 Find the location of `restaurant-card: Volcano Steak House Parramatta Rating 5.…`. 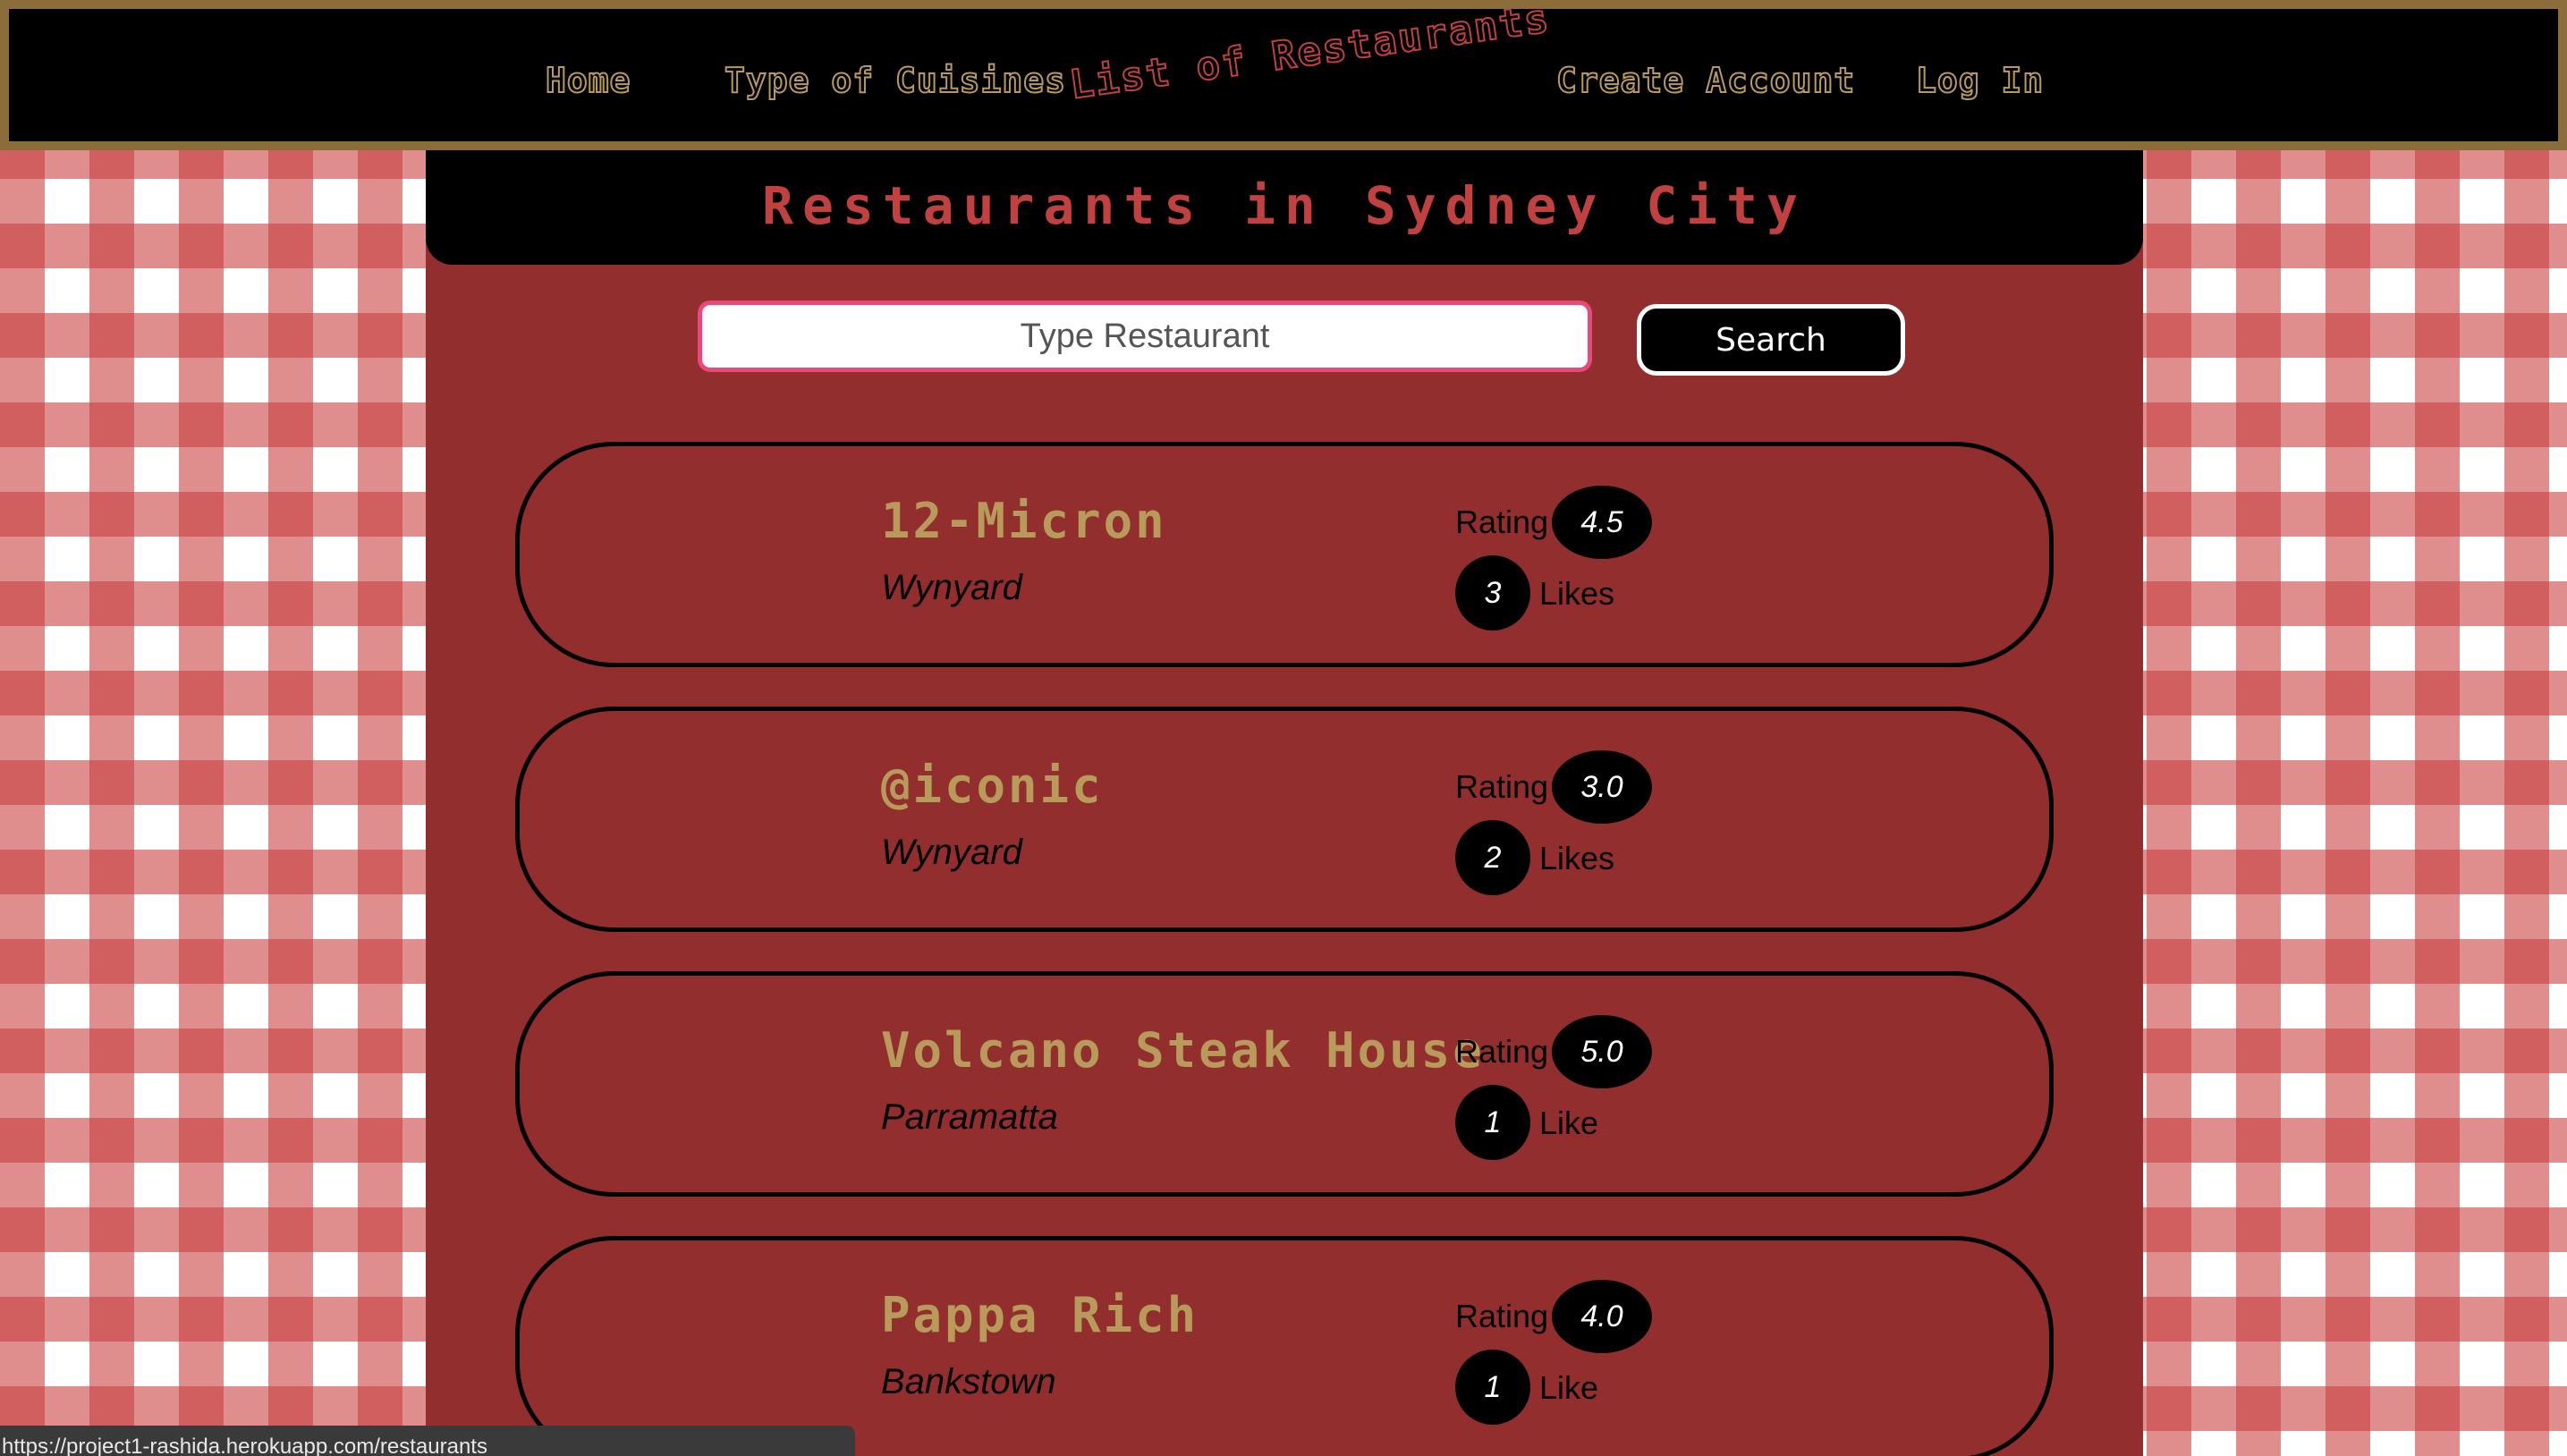

restaurant-card: Volcano Steak House Parramatta Rating 5.… is located at coordinates (1284, 1084).